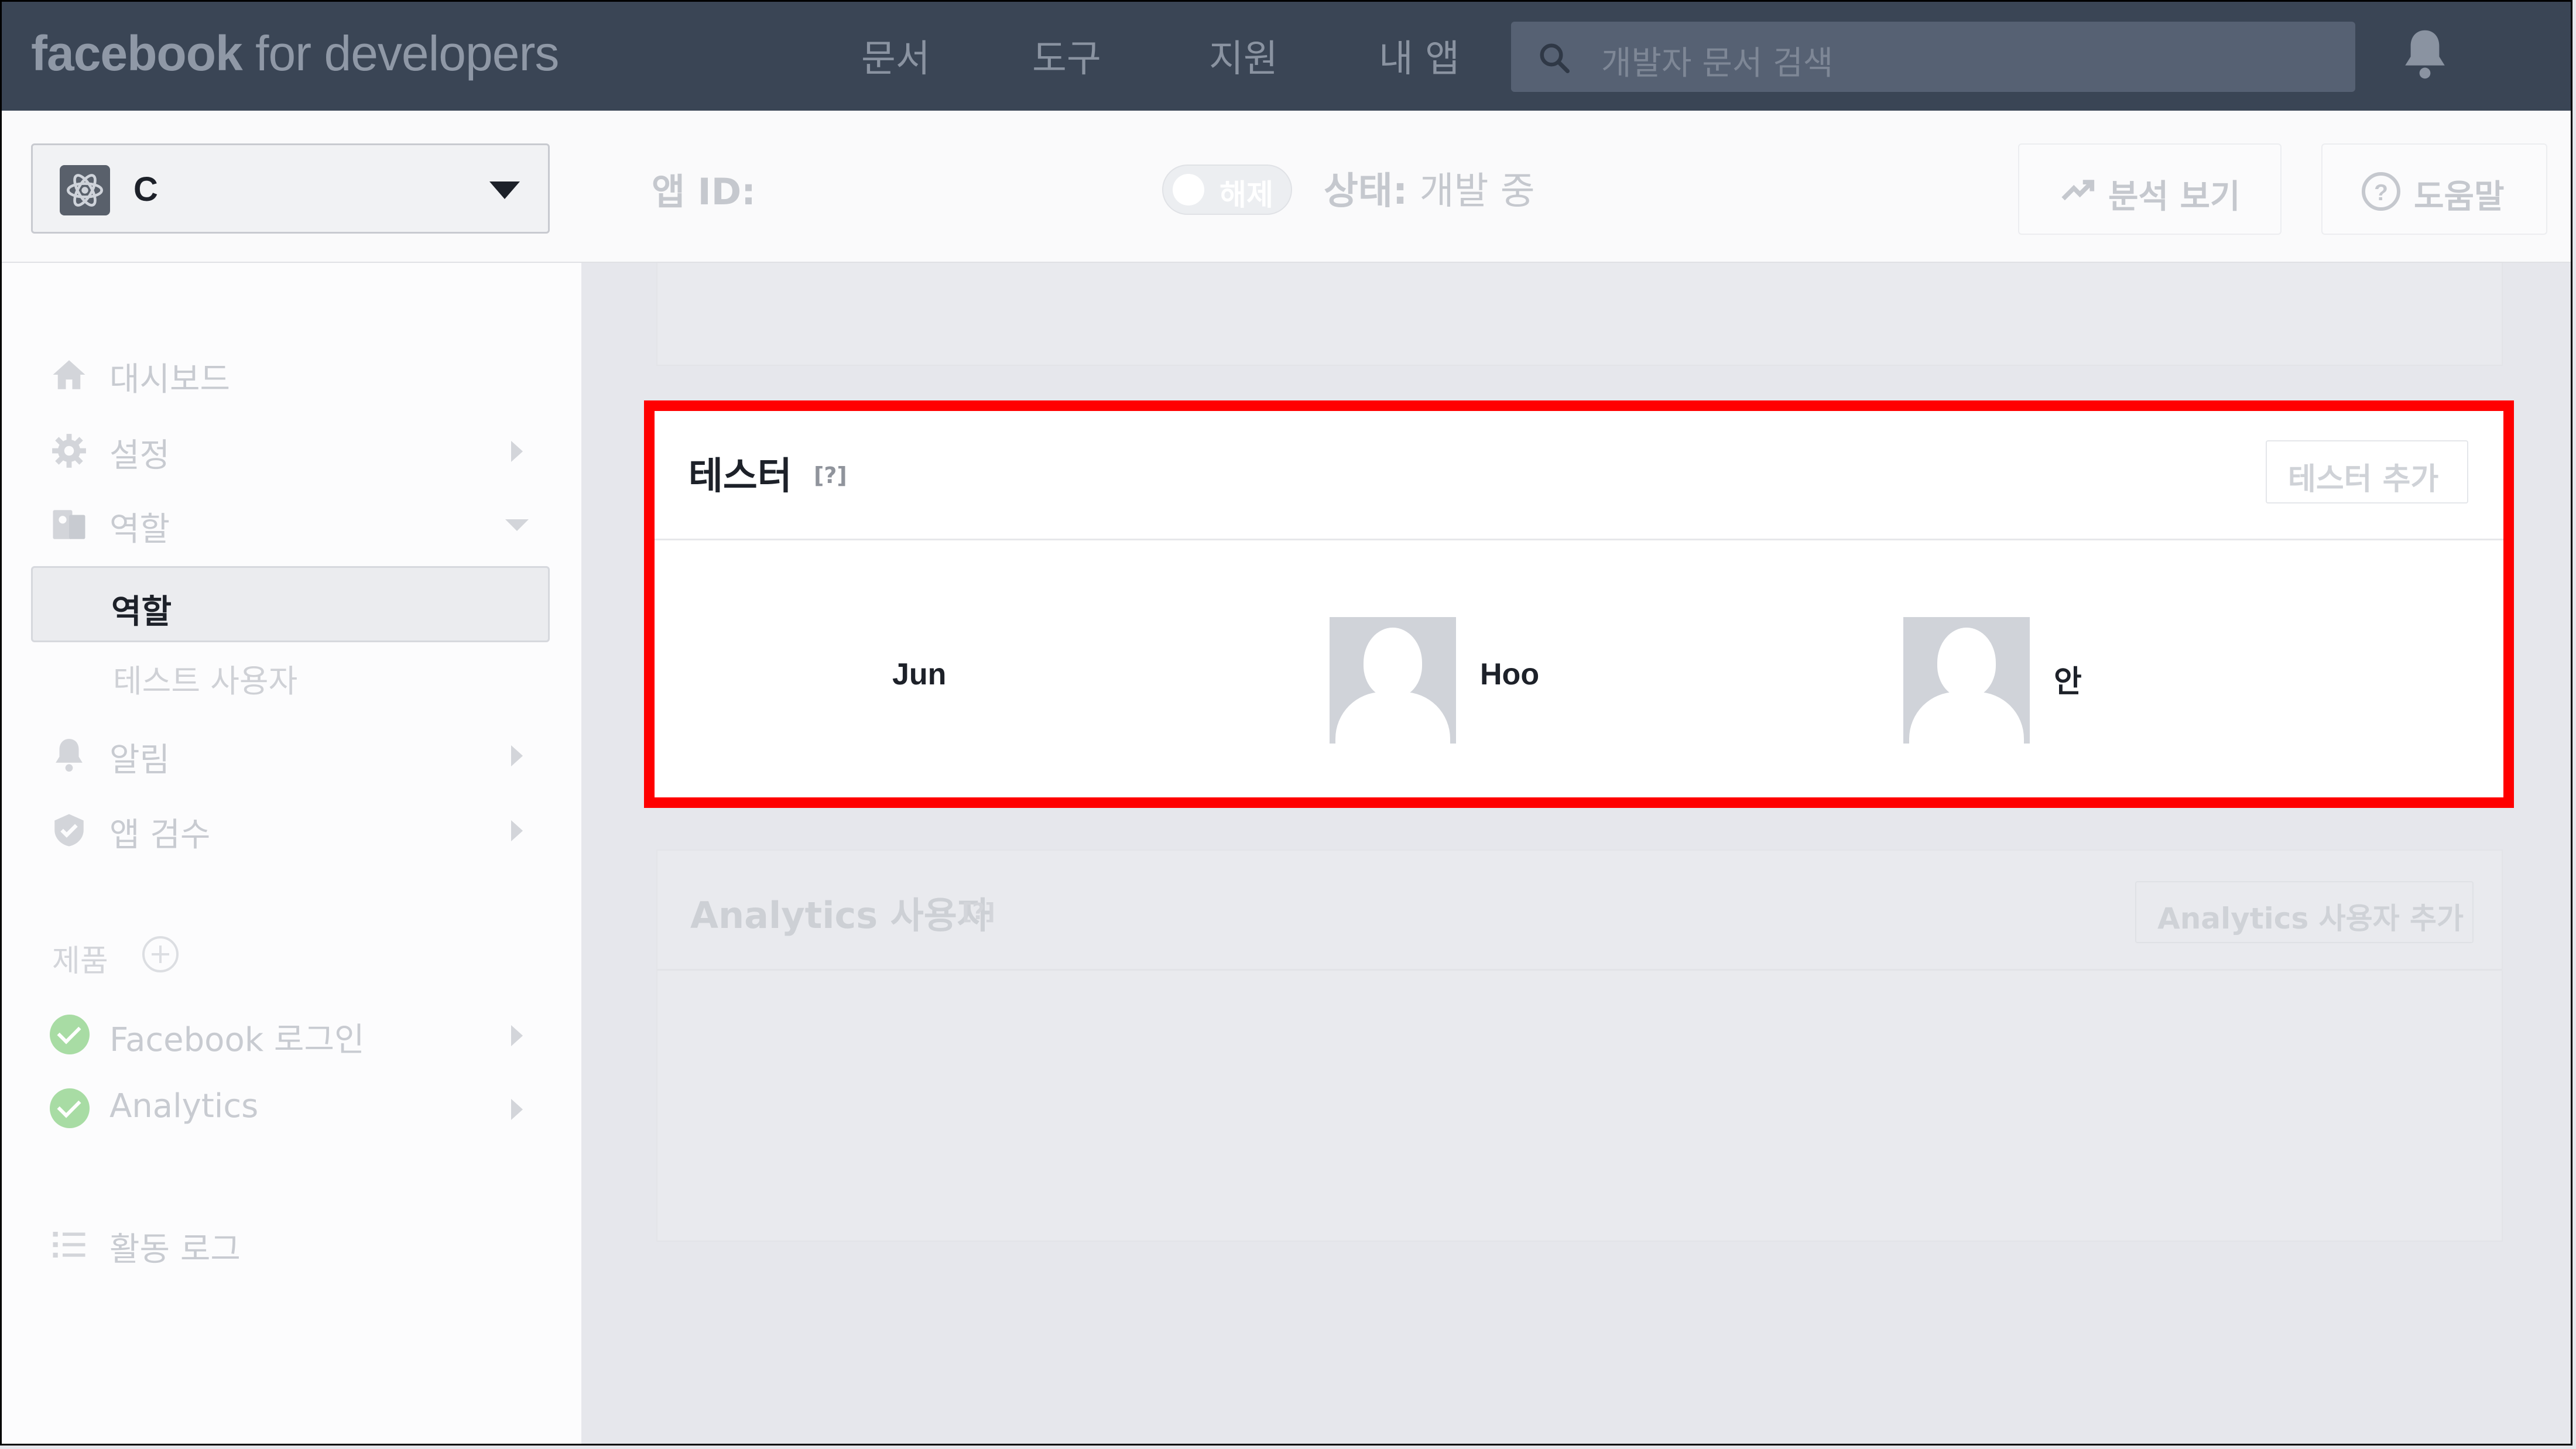 The width and height of the screenshot is (2576, 1449). I want to click on help-label: 도움말, so click(2459, 197).